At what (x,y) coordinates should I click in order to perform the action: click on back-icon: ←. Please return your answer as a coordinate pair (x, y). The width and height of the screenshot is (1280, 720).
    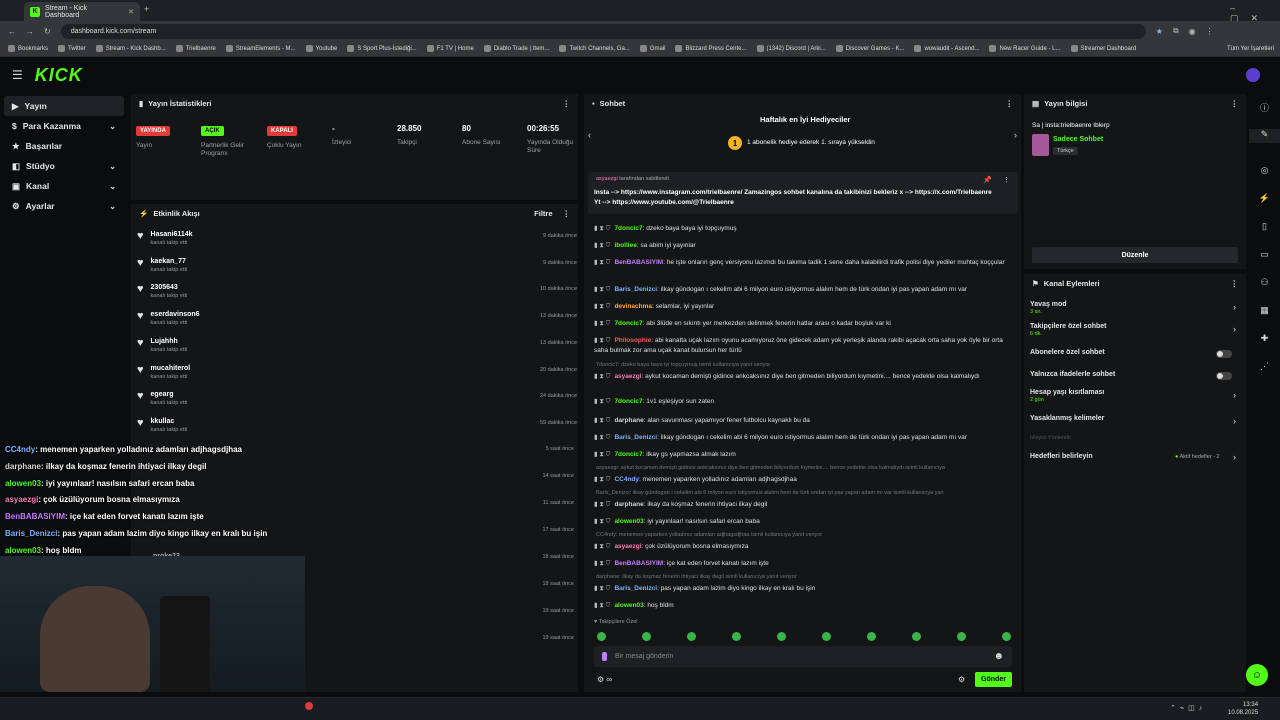
    Looking at the image, I should click on (12, 31).